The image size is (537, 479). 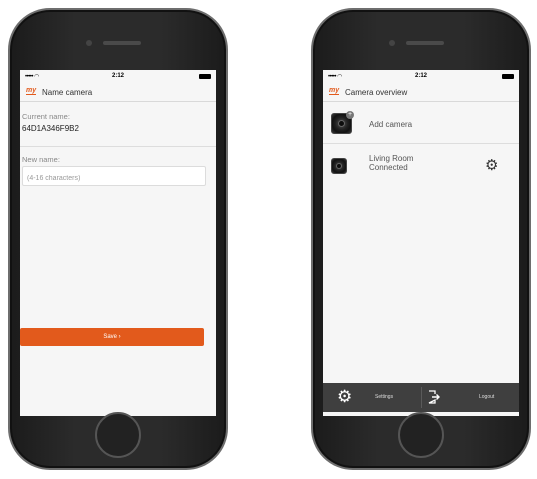 I want to click on add-camera-label: Add camera, so click(x=391, y=124).